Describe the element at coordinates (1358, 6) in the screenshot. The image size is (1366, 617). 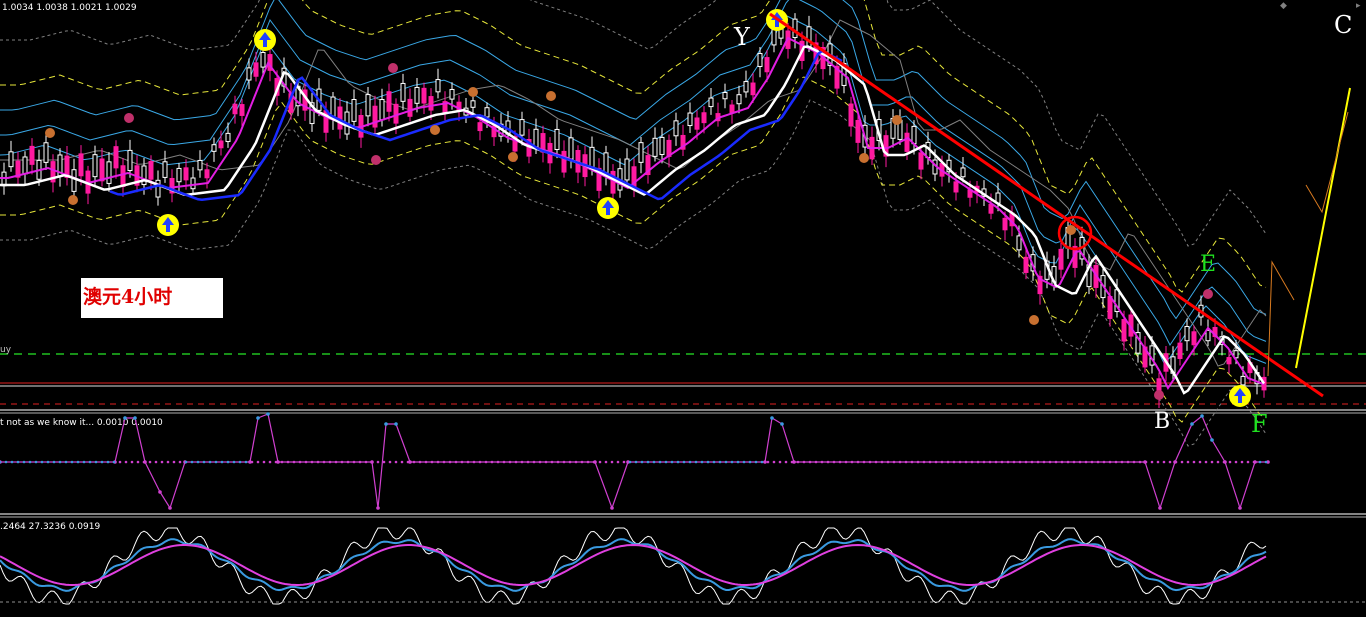
I see `autoscroll-icon: ▸` at that location.